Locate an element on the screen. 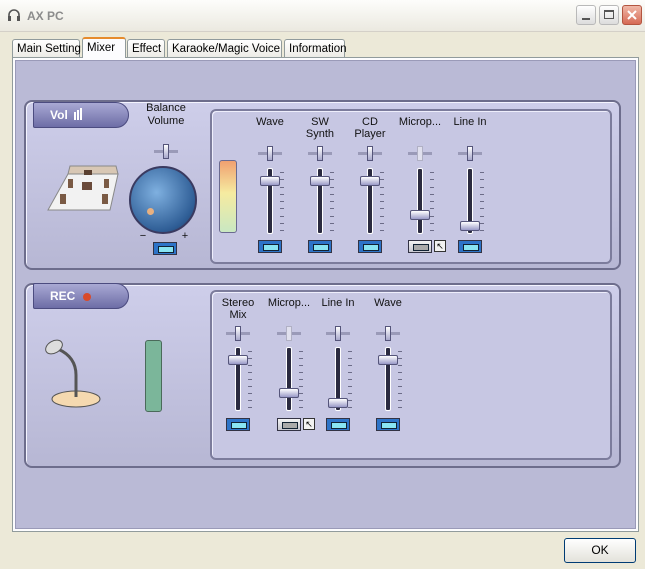 Image resolution: width=645 pixels, height=569 pixels. rec-balance-slider-line-in is located at coordinates (338, 333).